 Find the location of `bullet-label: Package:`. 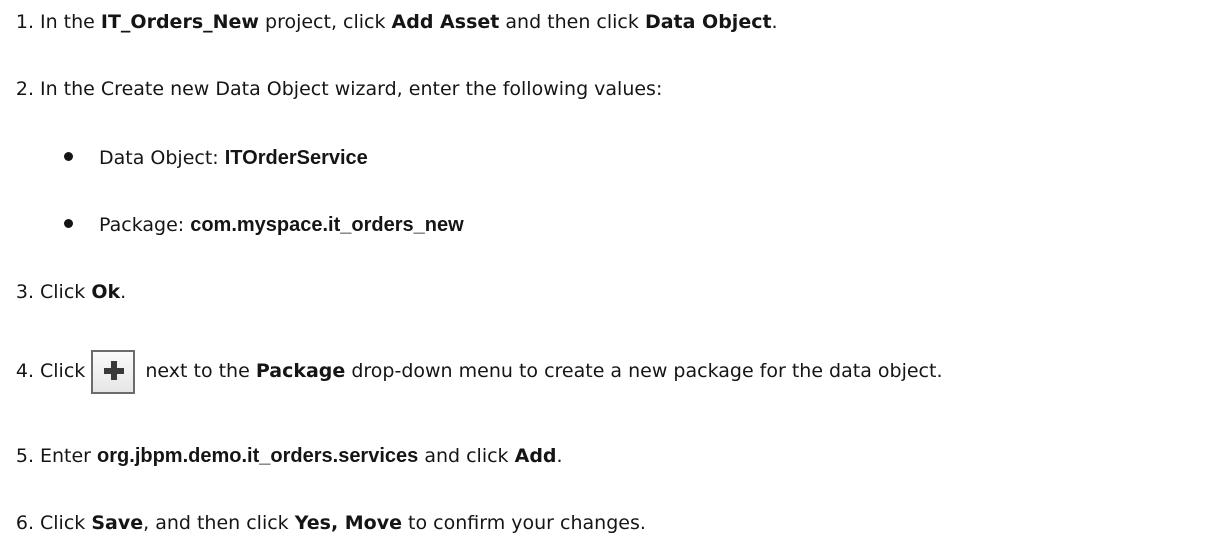

bullet-label: Package: is located at coordinates (145, 225).